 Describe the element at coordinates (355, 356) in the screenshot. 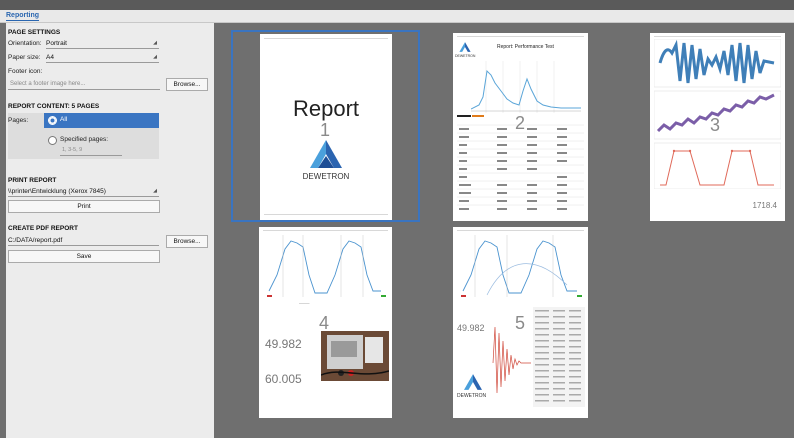

I see `equipment-photo` at that location.